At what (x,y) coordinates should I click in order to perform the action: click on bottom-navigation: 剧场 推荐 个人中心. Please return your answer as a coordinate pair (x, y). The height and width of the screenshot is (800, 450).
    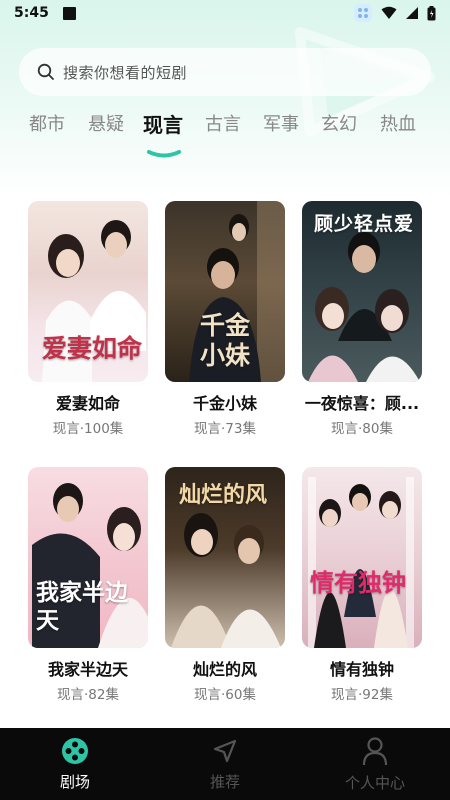
    Looking at the image, I should click on (225, 764).